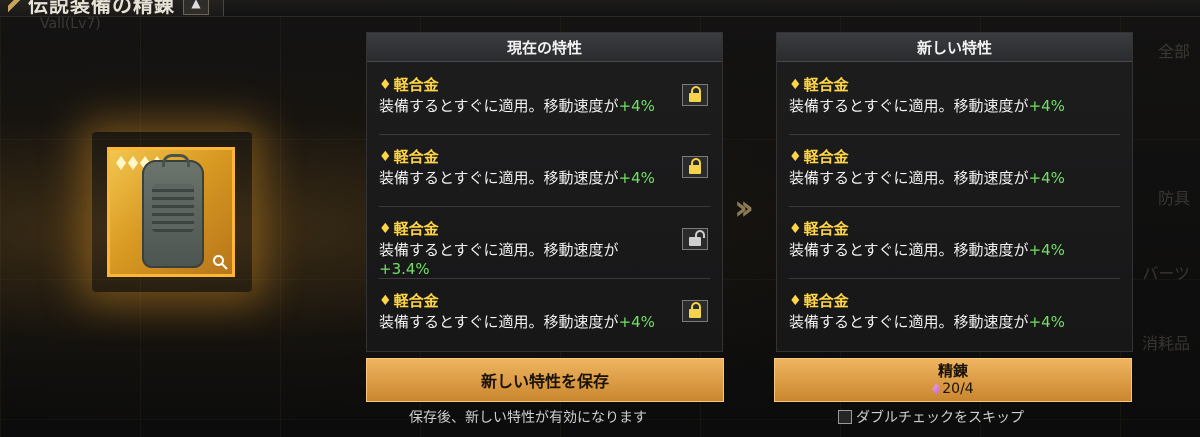 This screenshot has height=437, width=1200. I want to click on trait-row: ♦ 軽合金 装備するとすぐに適用。移動速度が+3.4%, so click(544, 242).